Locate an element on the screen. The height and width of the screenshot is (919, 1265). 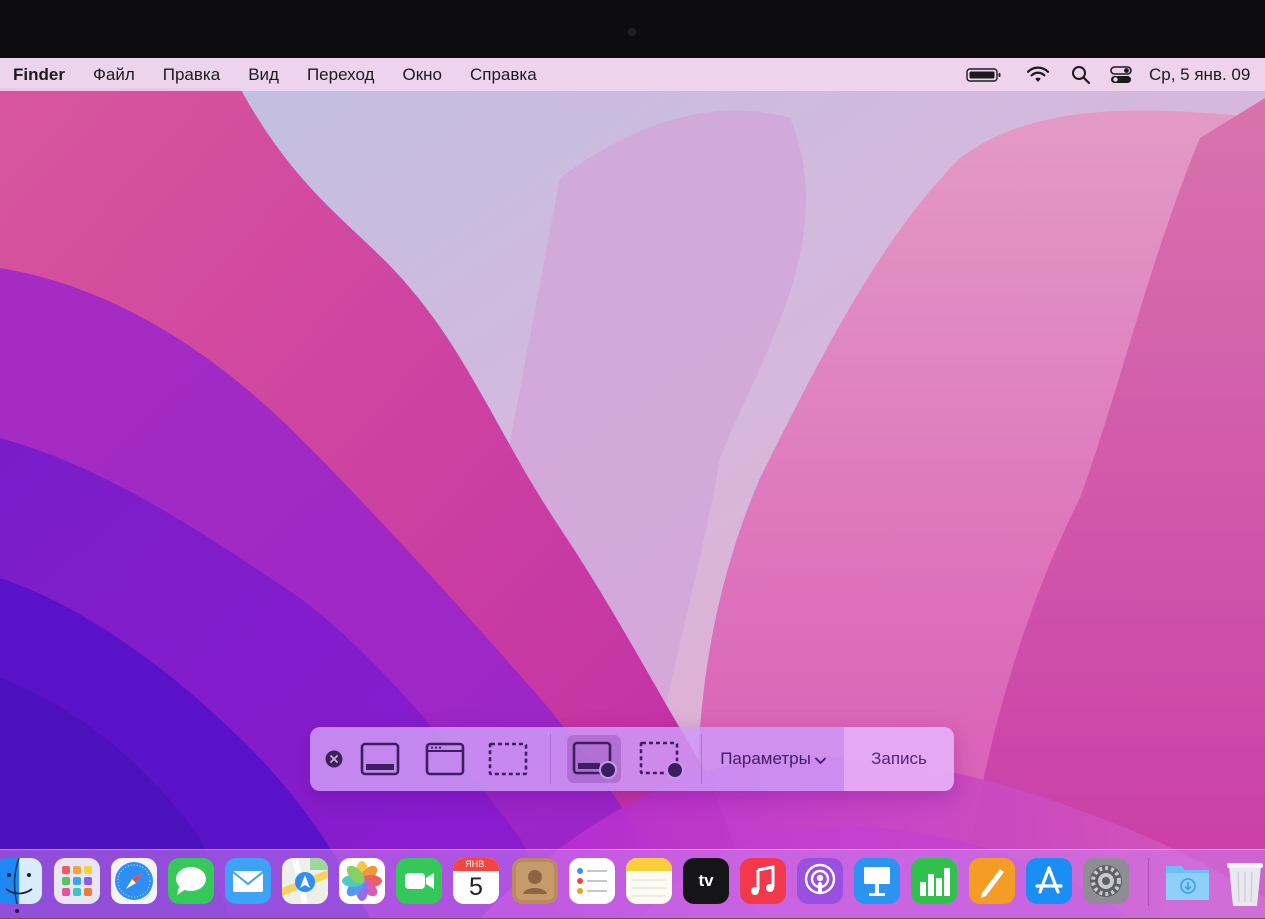
dock-item-pages is located at coordinates (992, 881).